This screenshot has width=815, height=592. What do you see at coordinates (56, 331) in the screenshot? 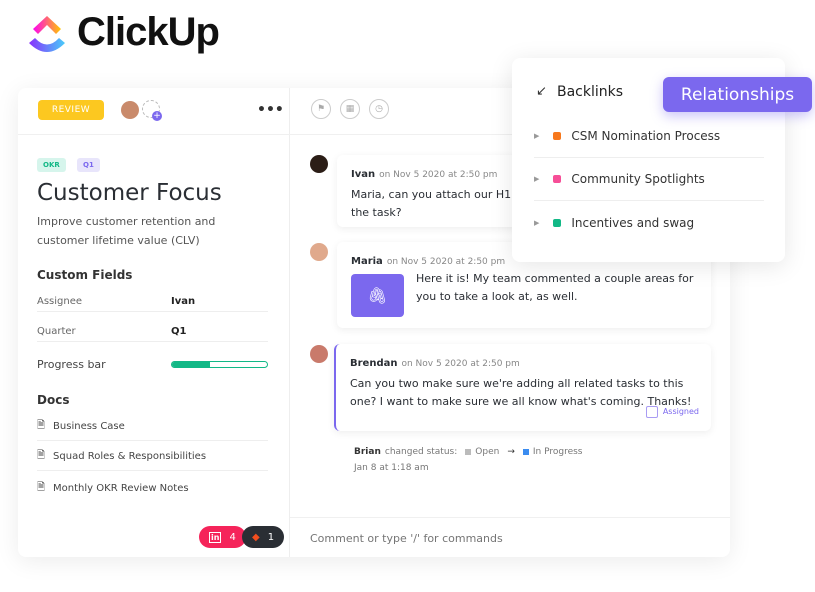
I see `field-label: Quarter` at bounding box center [56, 331].